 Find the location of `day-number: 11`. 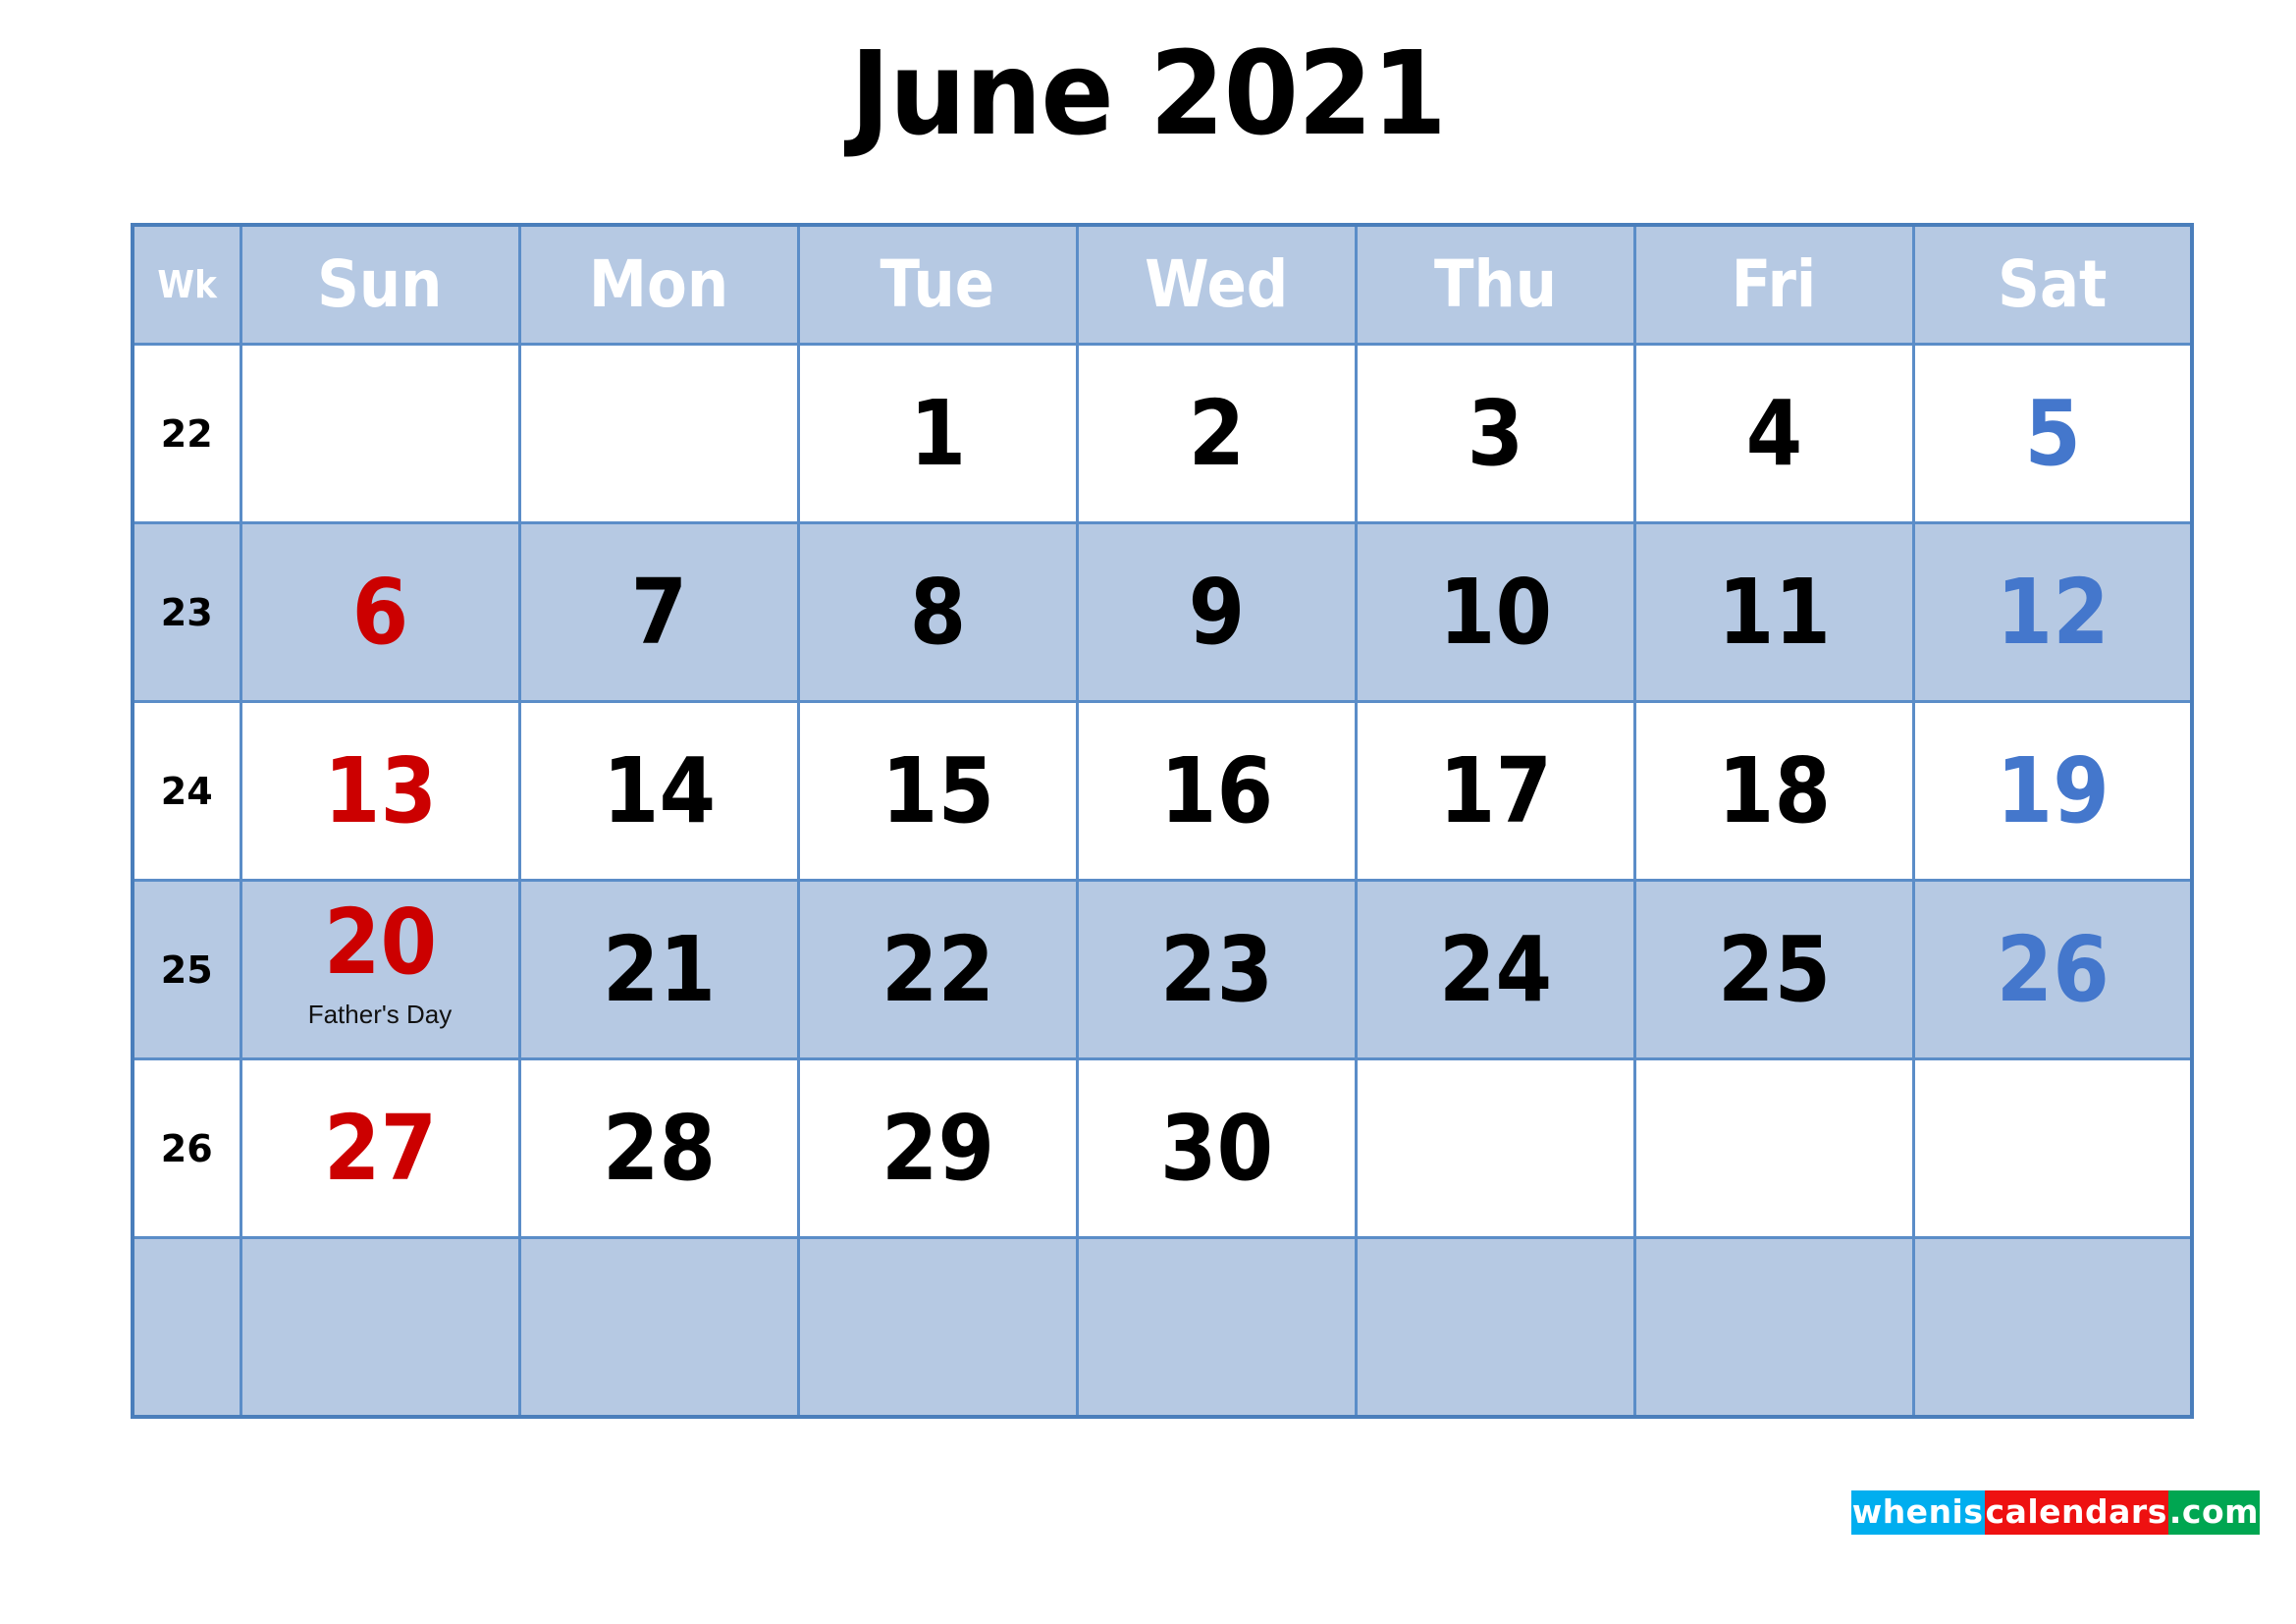

day-number: 11 is located at coordinates (1774, 612).